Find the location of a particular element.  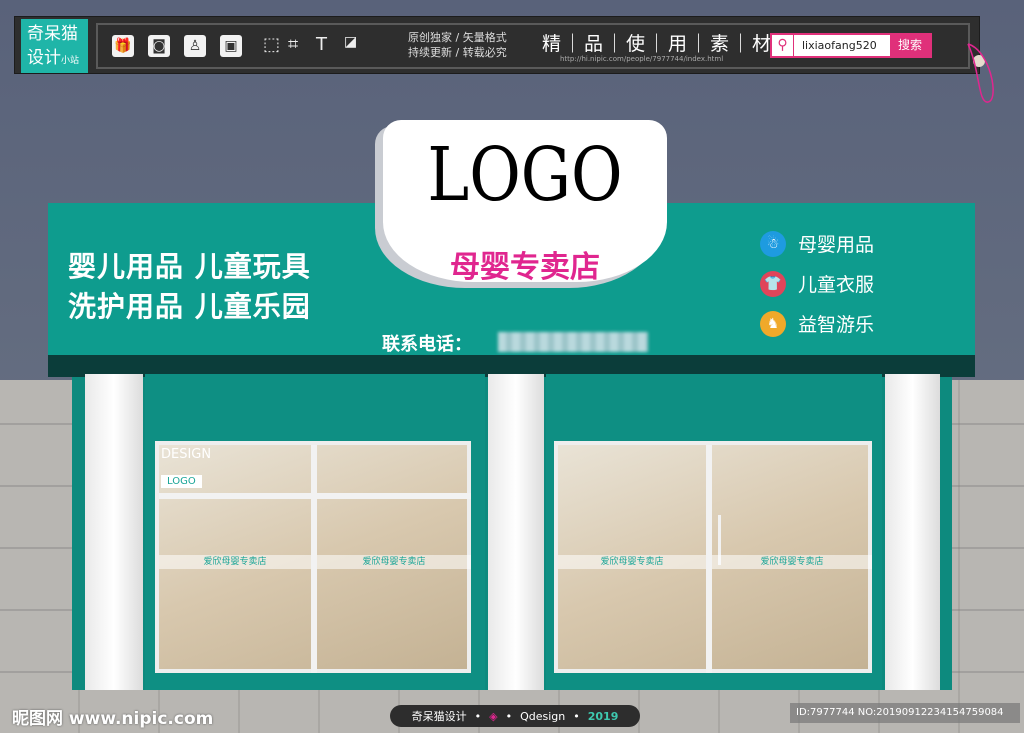

slogan-1: 婴儿用品 儿童玩具 is located at coordinates (189, 266).